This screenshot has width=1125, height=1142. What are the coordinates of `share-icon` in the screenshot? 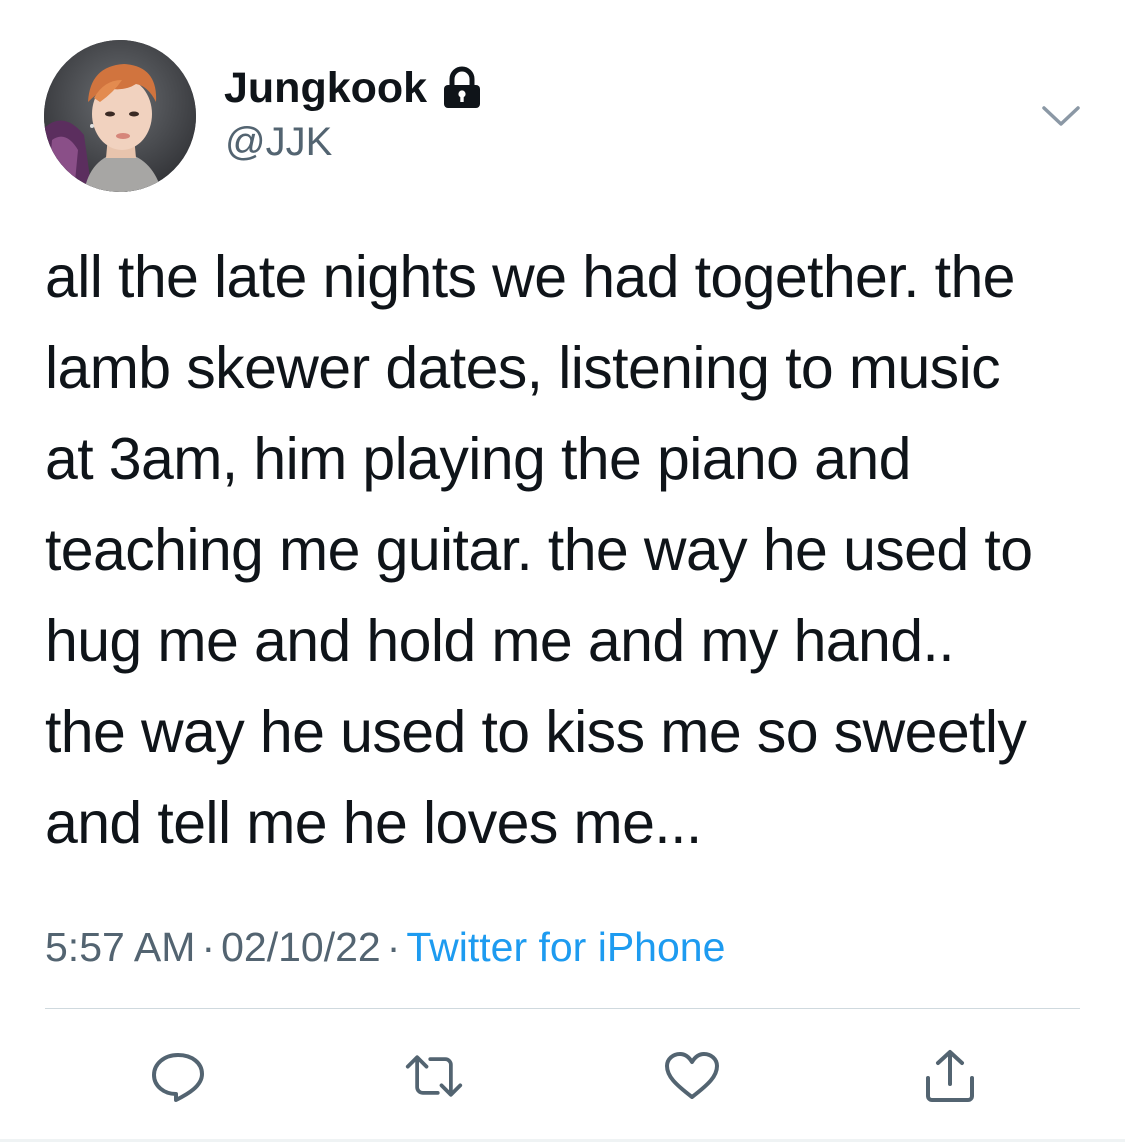 It's located at (950, 1076).